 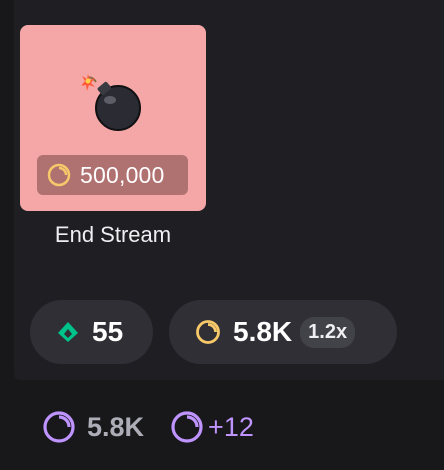 I want to click on channel-points-gain-icon, so click(x=187, y=427).